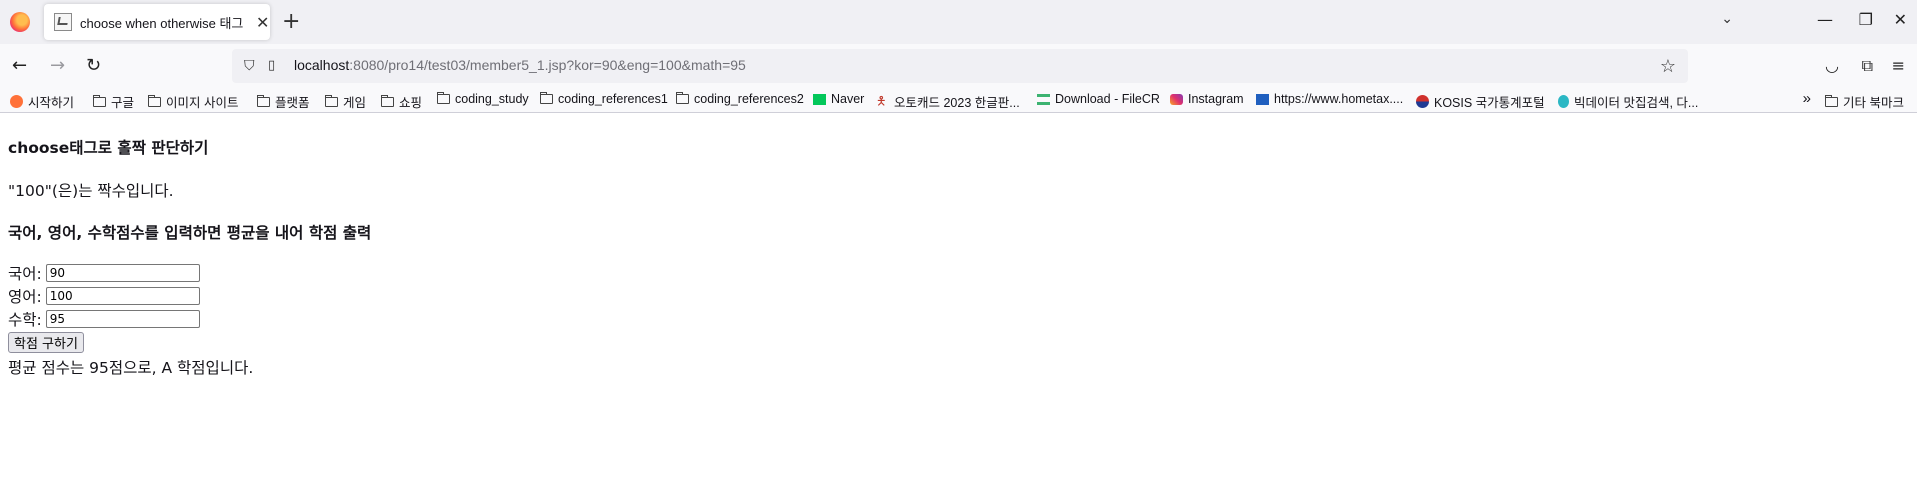 This screenshot has width=1917, height=480. I want to click on reload-icon: ↻, so click(93, 65).